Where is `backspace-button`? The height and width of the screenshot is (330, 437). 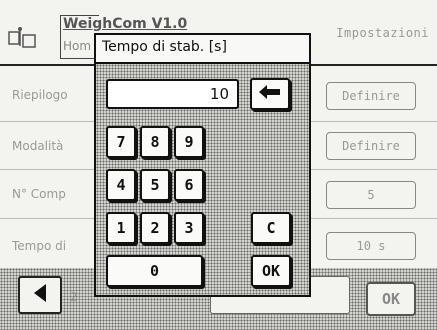
backspace-button is located at coordinates (270, 94).